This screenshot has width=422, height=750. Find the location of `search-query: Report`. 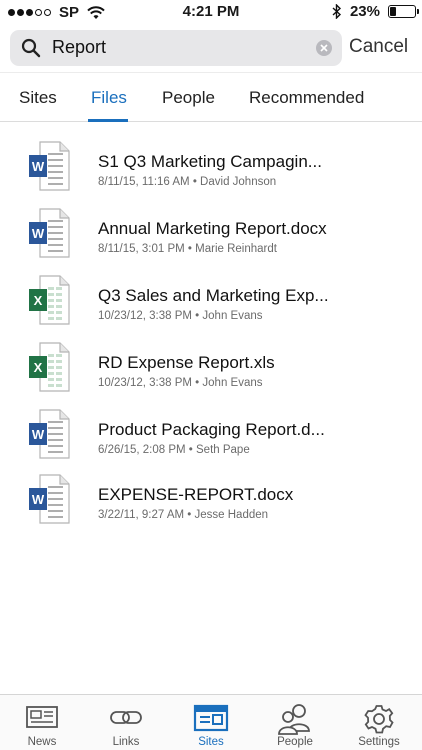

search-query: Report is located at coordinates (79, 47).